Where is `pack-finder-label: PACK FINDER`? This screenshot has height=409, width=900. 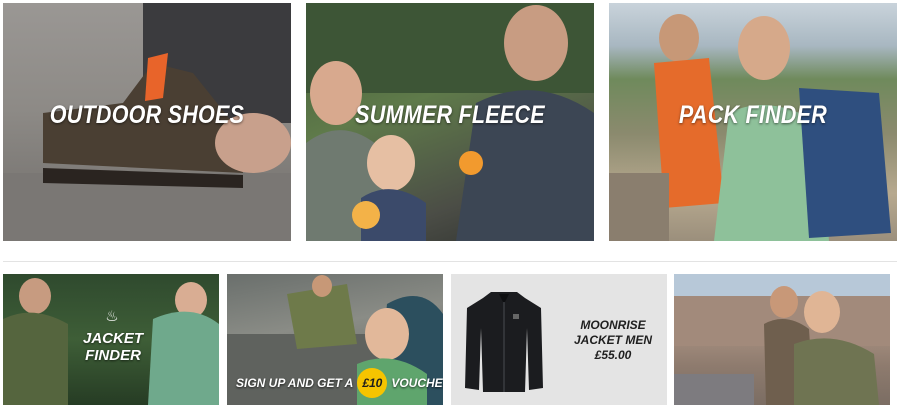 pack-finder-label: PACK FINDER is located at coordinates (753, 115).